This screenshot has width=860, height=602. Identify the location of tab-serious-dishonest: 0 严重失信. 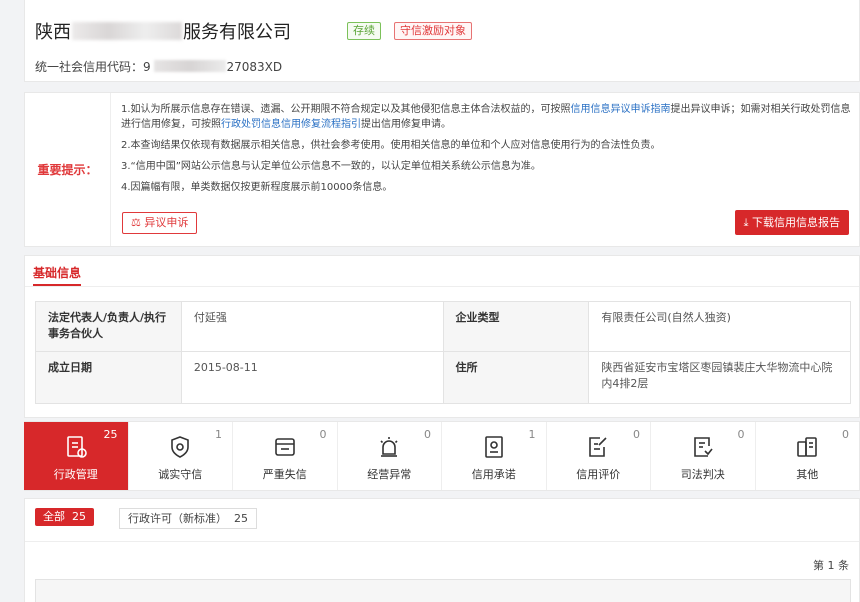
(285, 456).